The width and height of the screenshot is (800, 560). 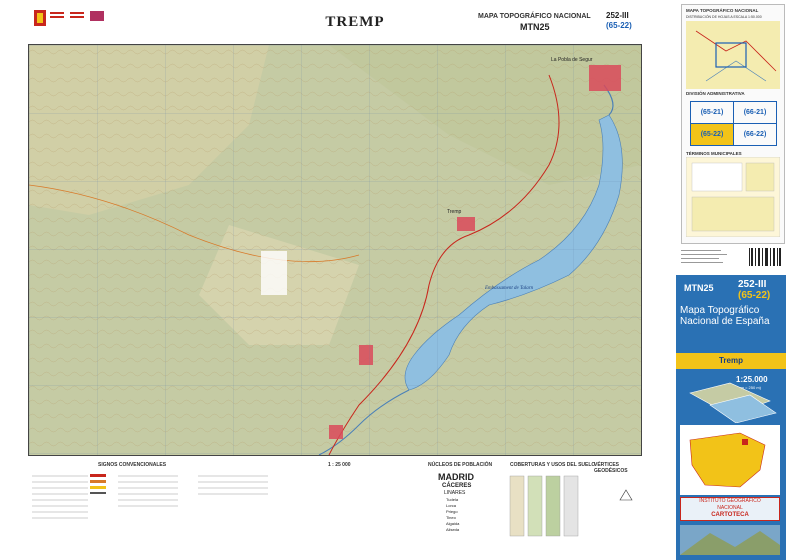 What do you see at coordinates (456, 477) in the screenshot?
I see `nucleo-madrid: MADRID` at bounding box center [456, 477].